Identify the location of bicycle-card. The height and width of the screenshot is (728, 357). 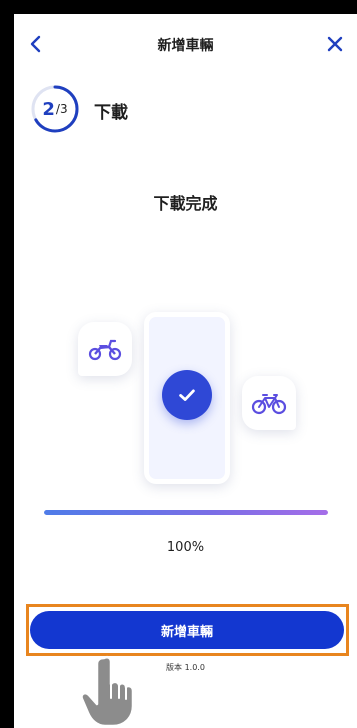
(269, 403).